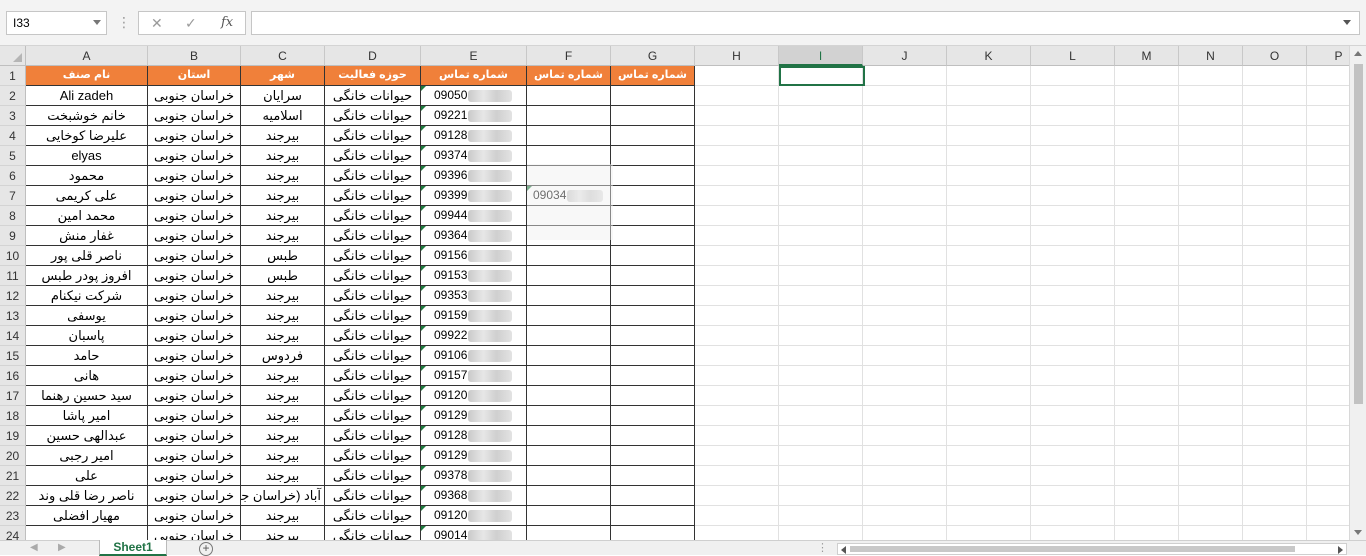  I want to click on expand-formula-icon, so click(1347, 22).